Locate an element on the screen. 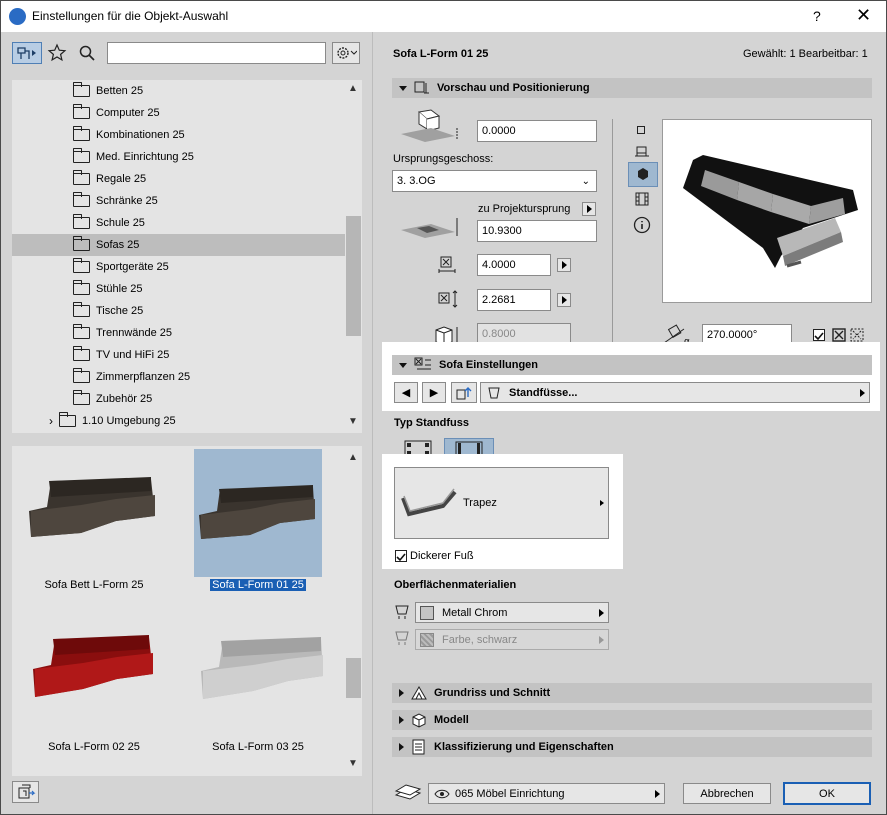 The height and width of the screenshot is (815, 887). section-model-header: Modell is located at coordinates (632, 720).